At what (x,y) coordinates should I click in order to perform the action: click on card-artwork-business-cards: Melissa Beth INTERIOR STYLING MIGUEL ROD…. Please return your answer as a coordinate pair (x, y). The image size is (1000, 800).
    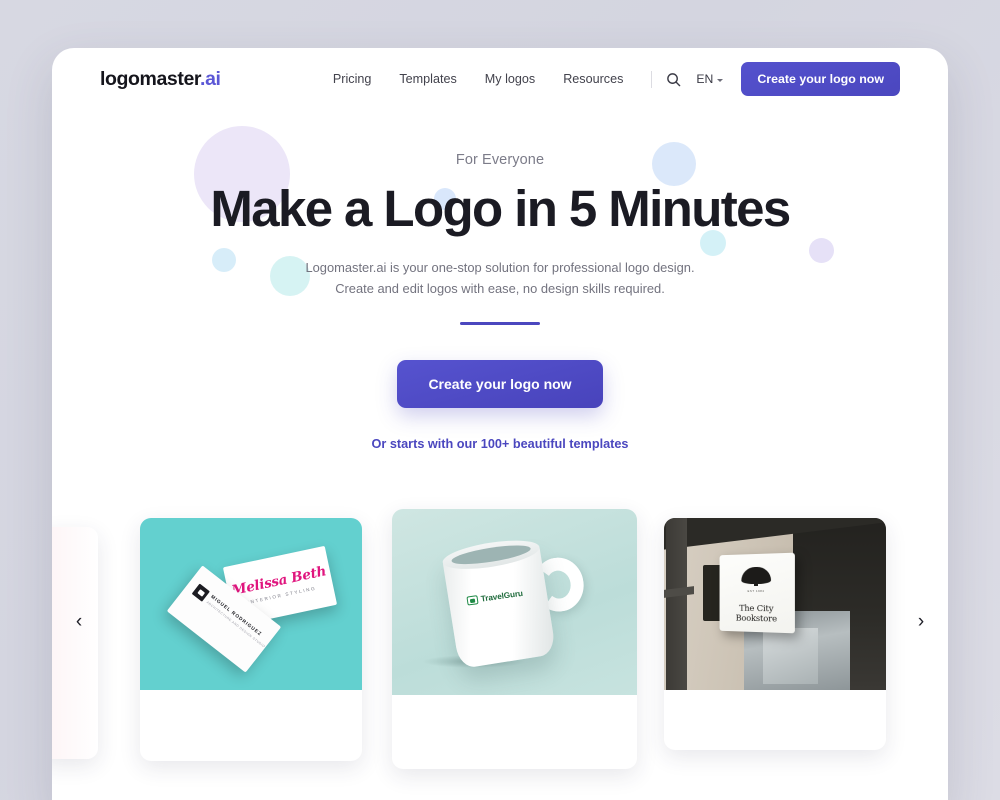
    Looking at the image, I should click on (251, 603).